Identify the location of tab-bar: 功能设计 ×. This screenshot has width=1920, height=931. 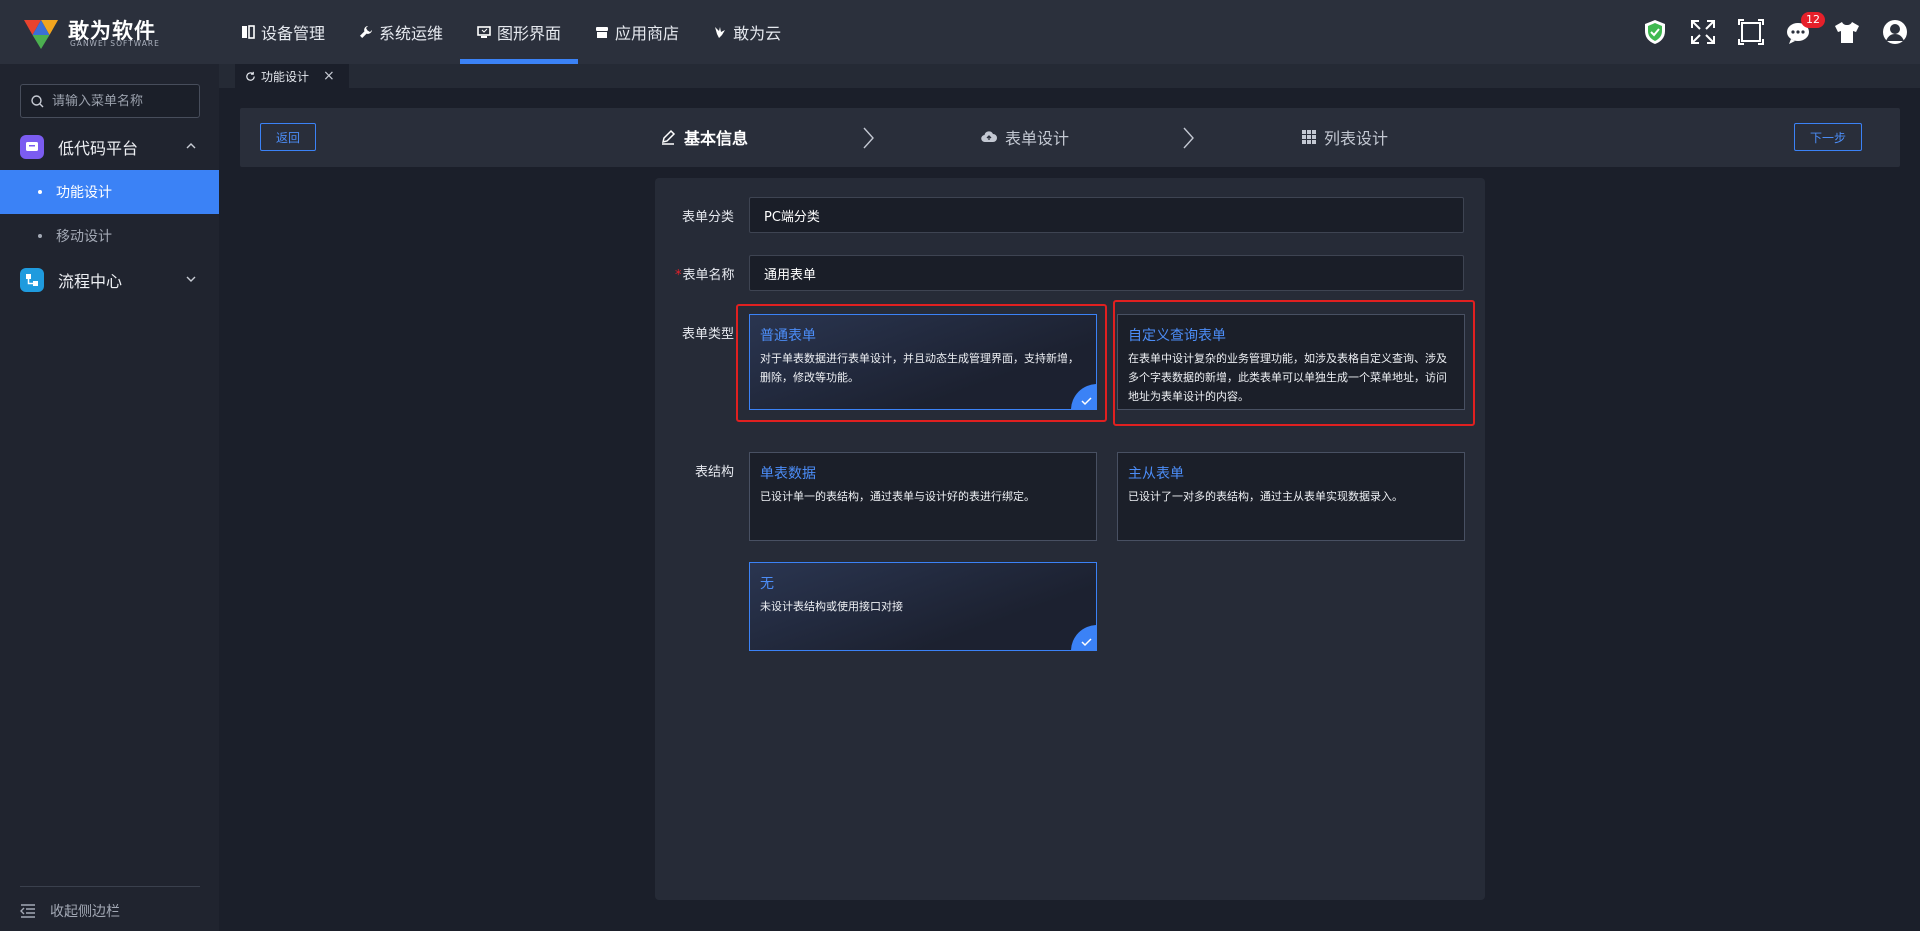
(1069, 76).